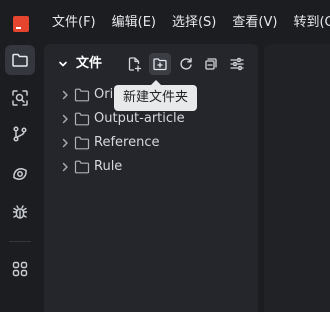 This screenshot has height=312, width=330. I want to click on activity-preview-button, so click(20, 174).